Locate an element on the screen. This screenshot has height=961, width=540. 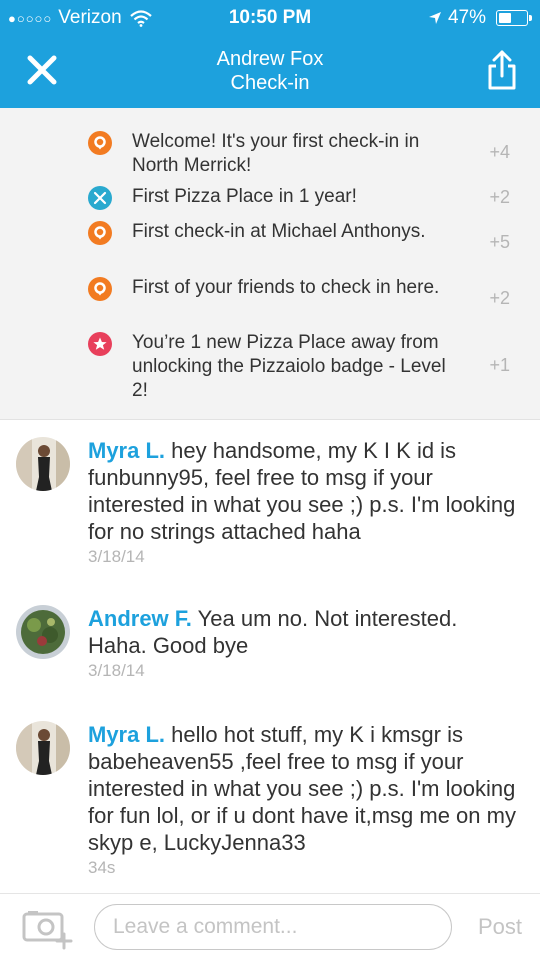
battery-percent: 47% is located at coordinates (466, 17).